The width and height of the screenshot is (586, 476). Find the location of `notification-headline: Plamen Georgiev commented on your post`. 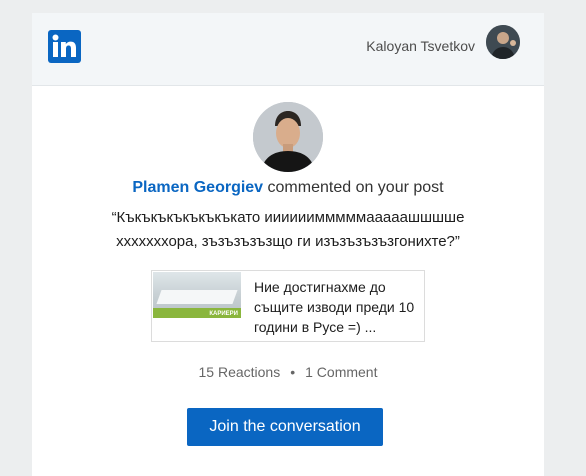

notification-headline: Plamen Georgiev commented on your post is located at coordinates (288, 188).